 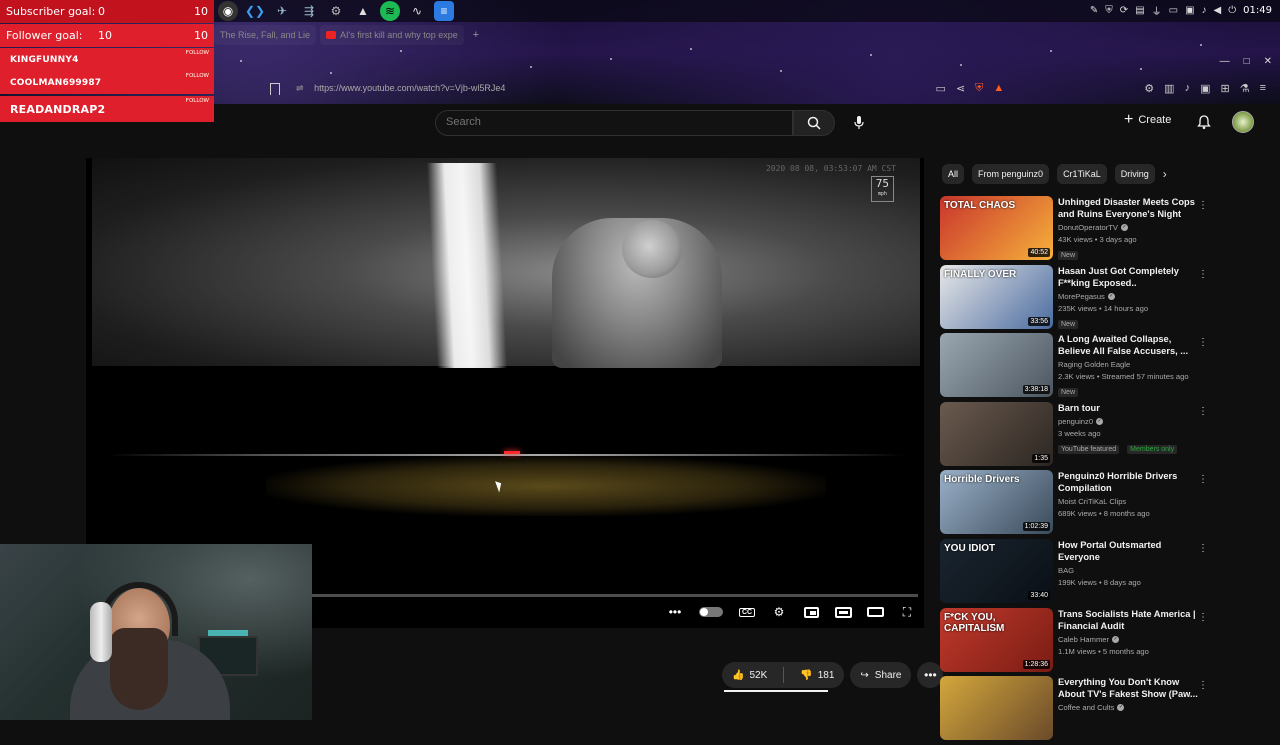 What do you see at coordinates (996, 228) in the screenshot?
I see `video-thumbnail: TOTAL CHAOS 40:52` at bounding box center [996, 228].